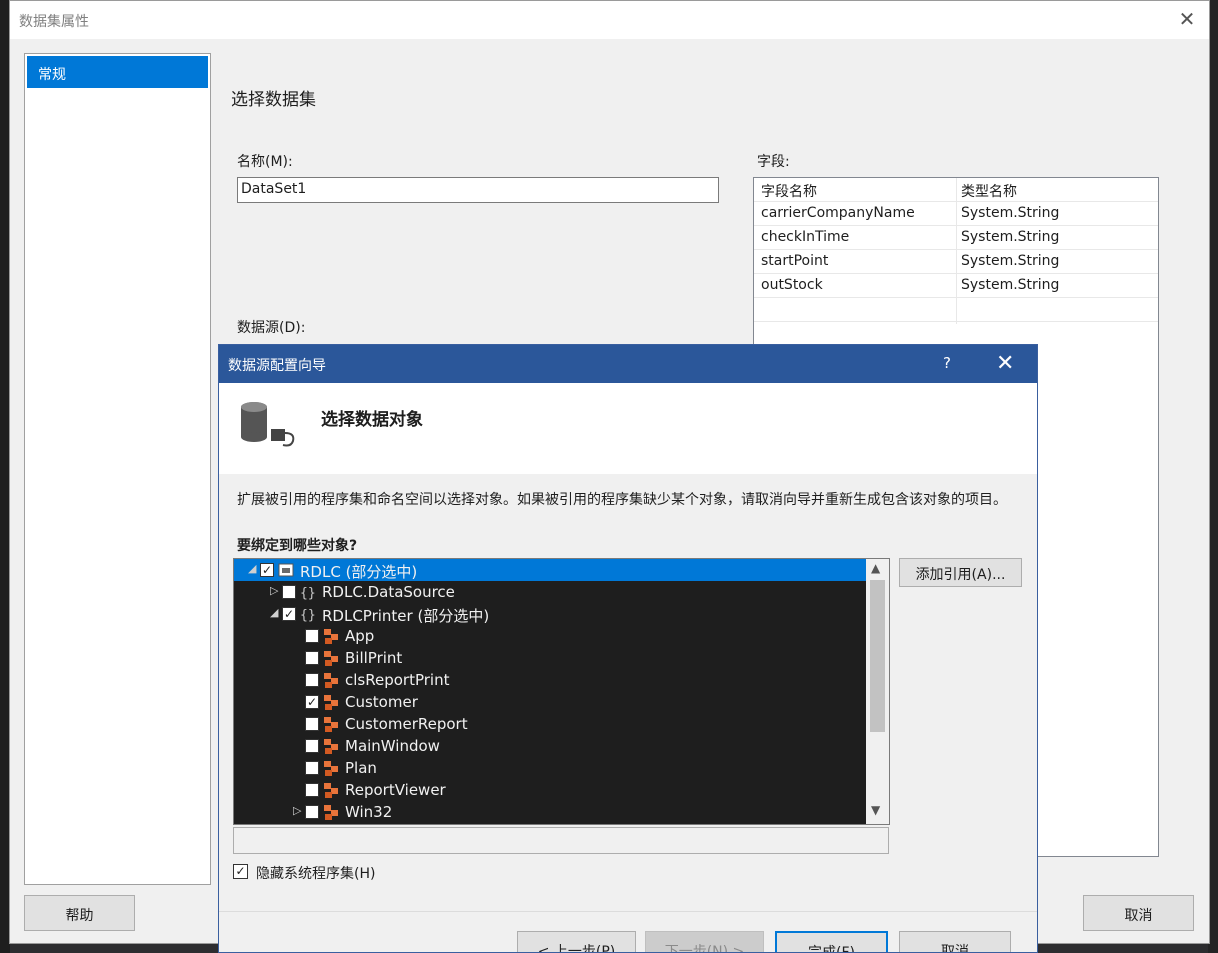  Describe the element at coordinates (550, 702) in the screenshot. I see `tree-item: ✓ Customer` at that location.